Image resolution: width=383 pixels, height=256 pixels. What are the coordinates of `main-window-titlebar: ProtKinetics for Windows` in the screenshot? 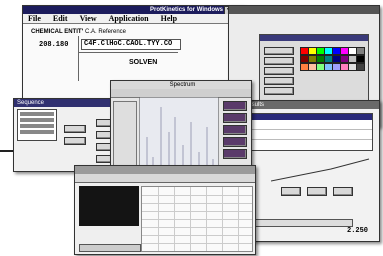 It's located at (133, 10).